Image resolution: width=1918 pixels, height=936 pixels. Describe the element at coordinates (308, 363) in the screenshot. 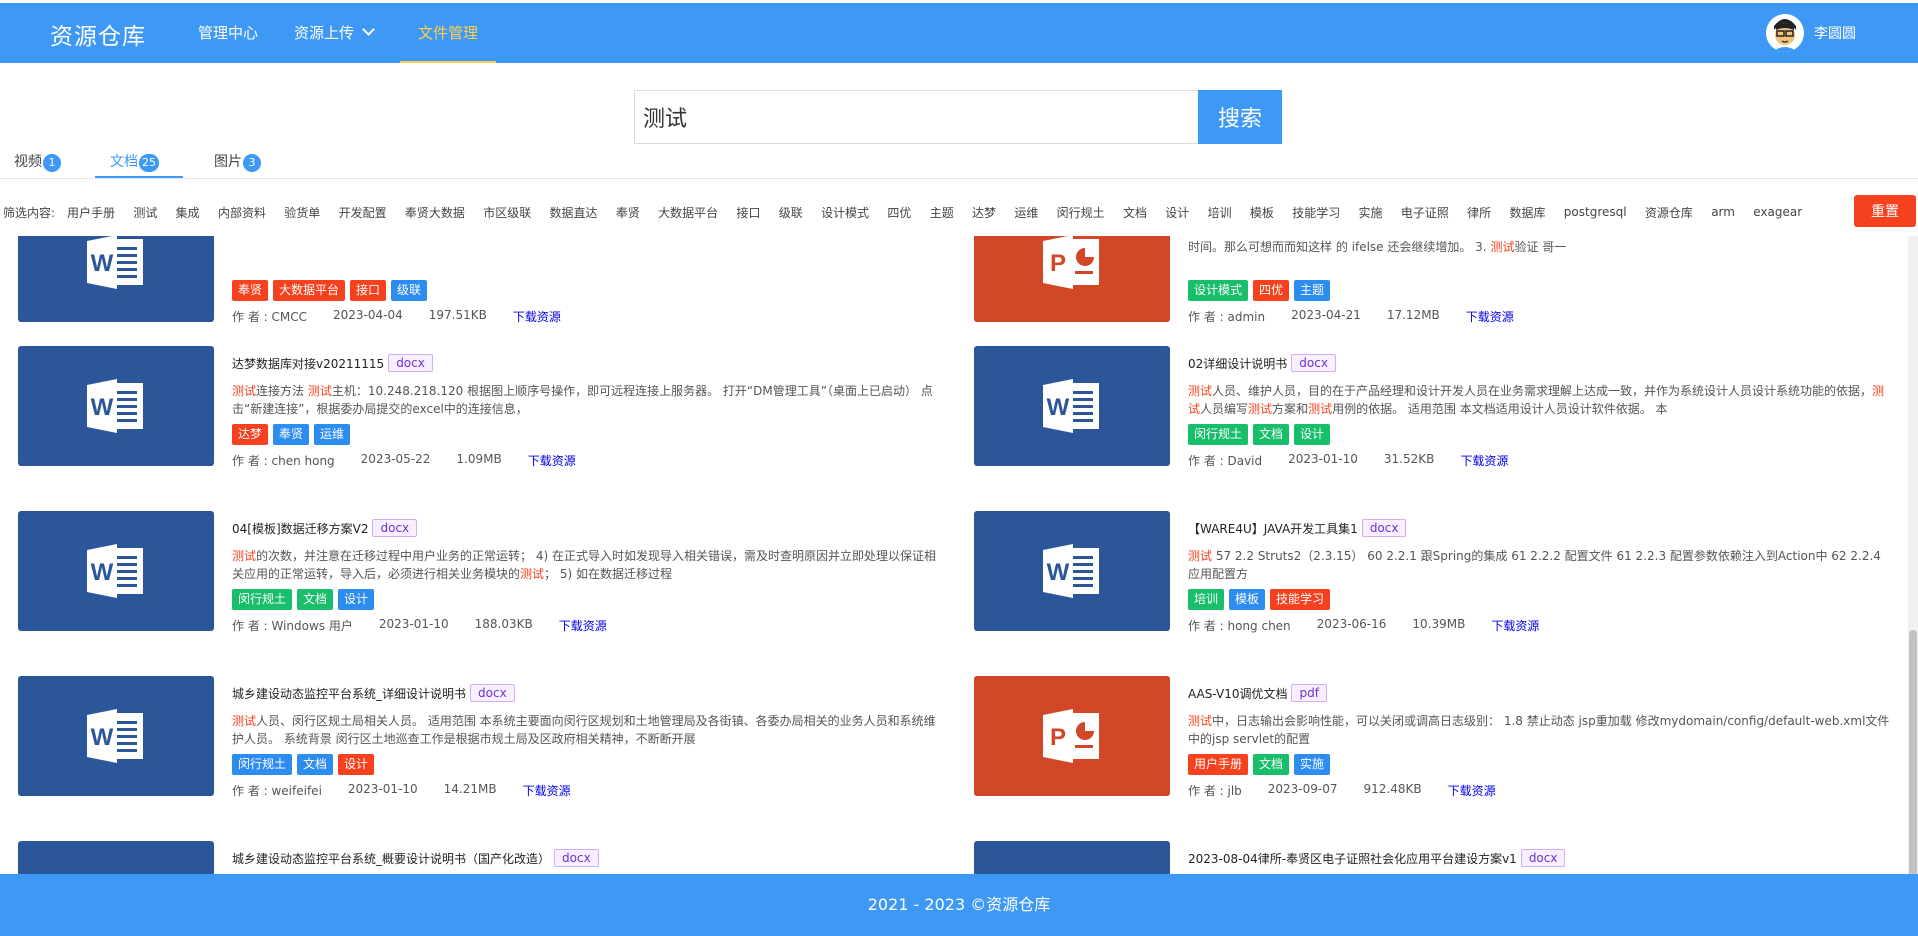

I see `resource-title: 达梦数据库对接v20211115` at that location.